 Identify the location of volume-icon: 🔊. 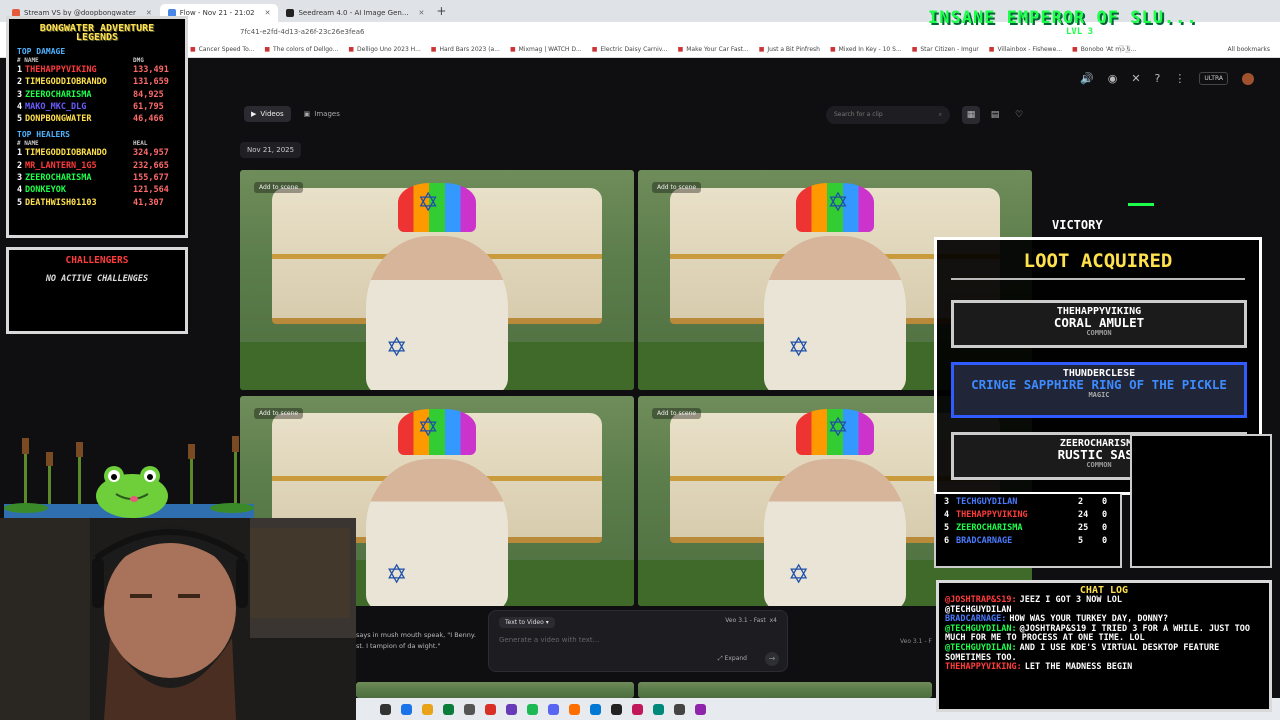
(1087, 78).